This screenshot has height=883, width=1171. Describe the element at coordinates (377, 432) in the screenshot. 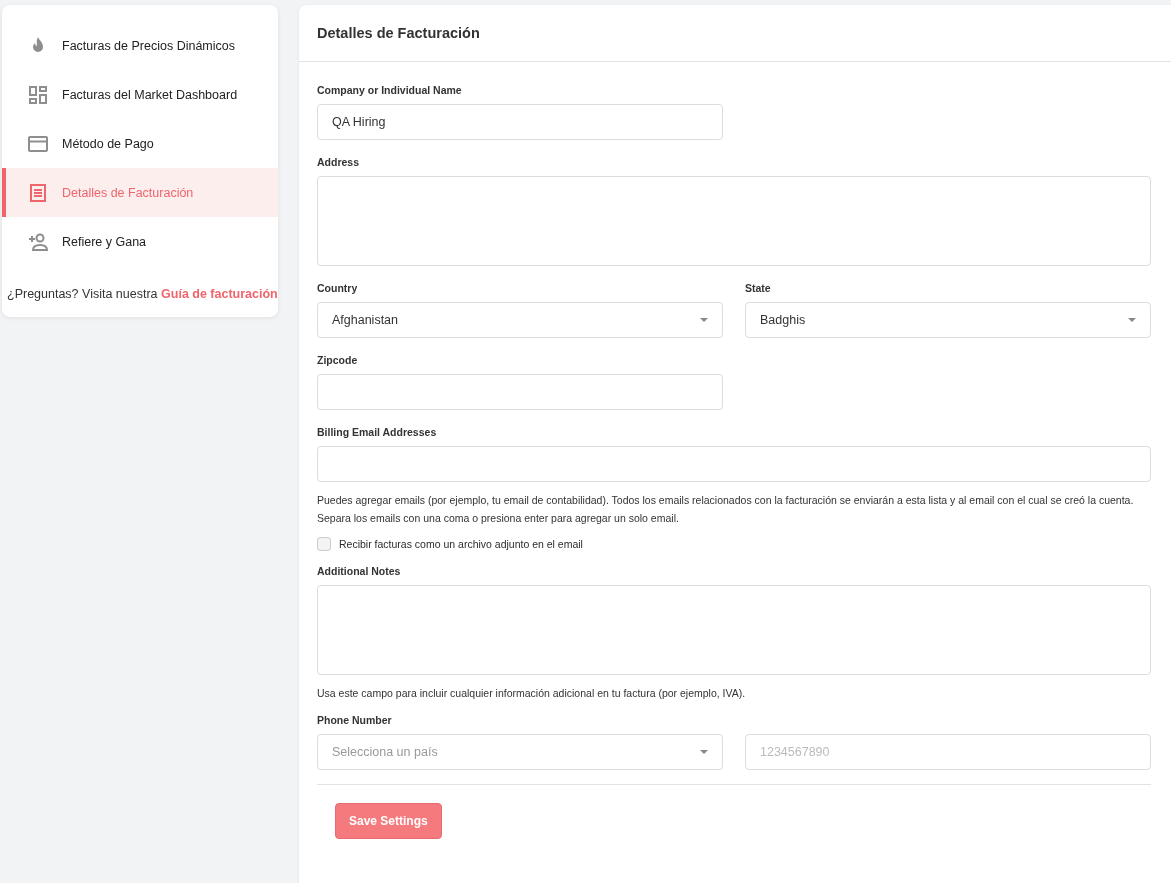

I see `field-label: Billing Email Addresses` at that location.